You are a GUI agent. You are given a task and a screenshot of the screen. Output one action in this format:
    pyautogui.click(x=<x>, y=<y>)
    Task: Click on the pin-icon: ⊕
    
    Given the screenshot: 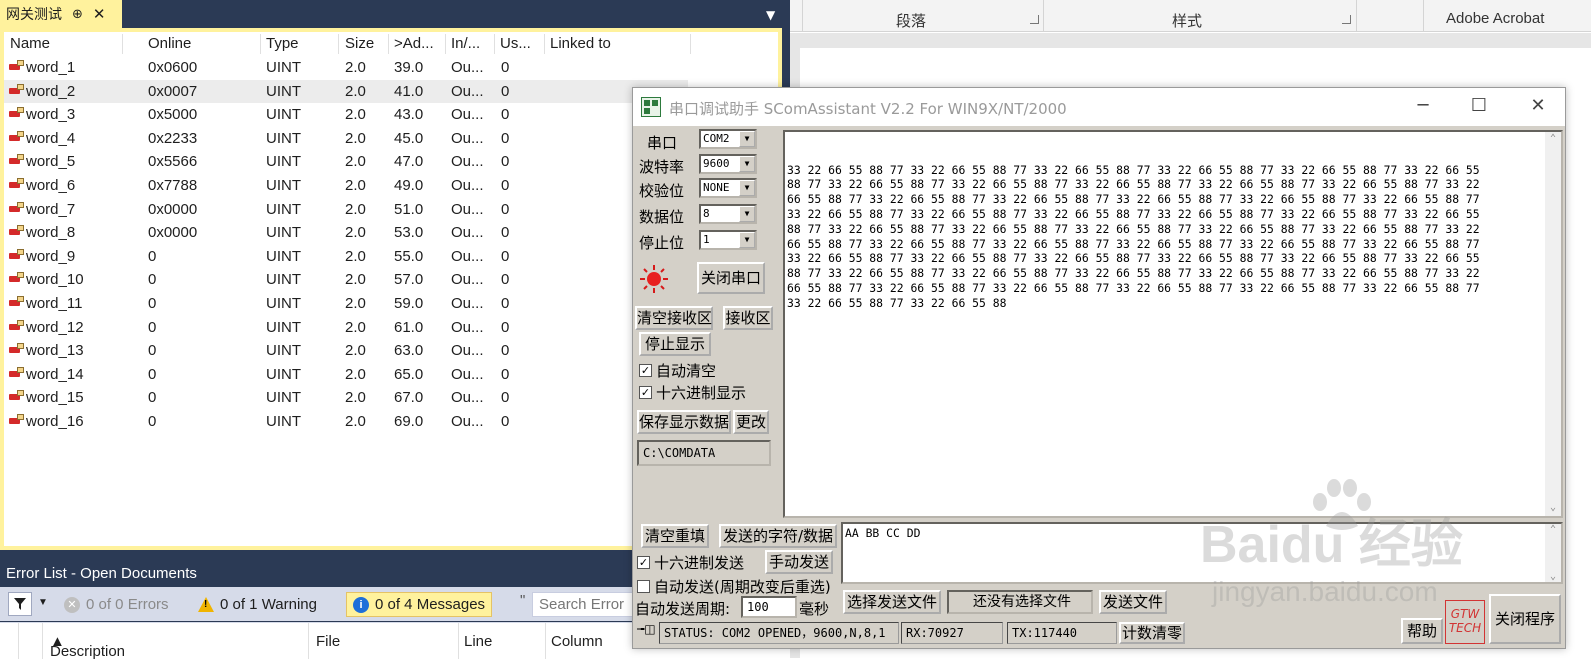 What is the action you would take?
    pyautogui.click(x=77, y=14)
    